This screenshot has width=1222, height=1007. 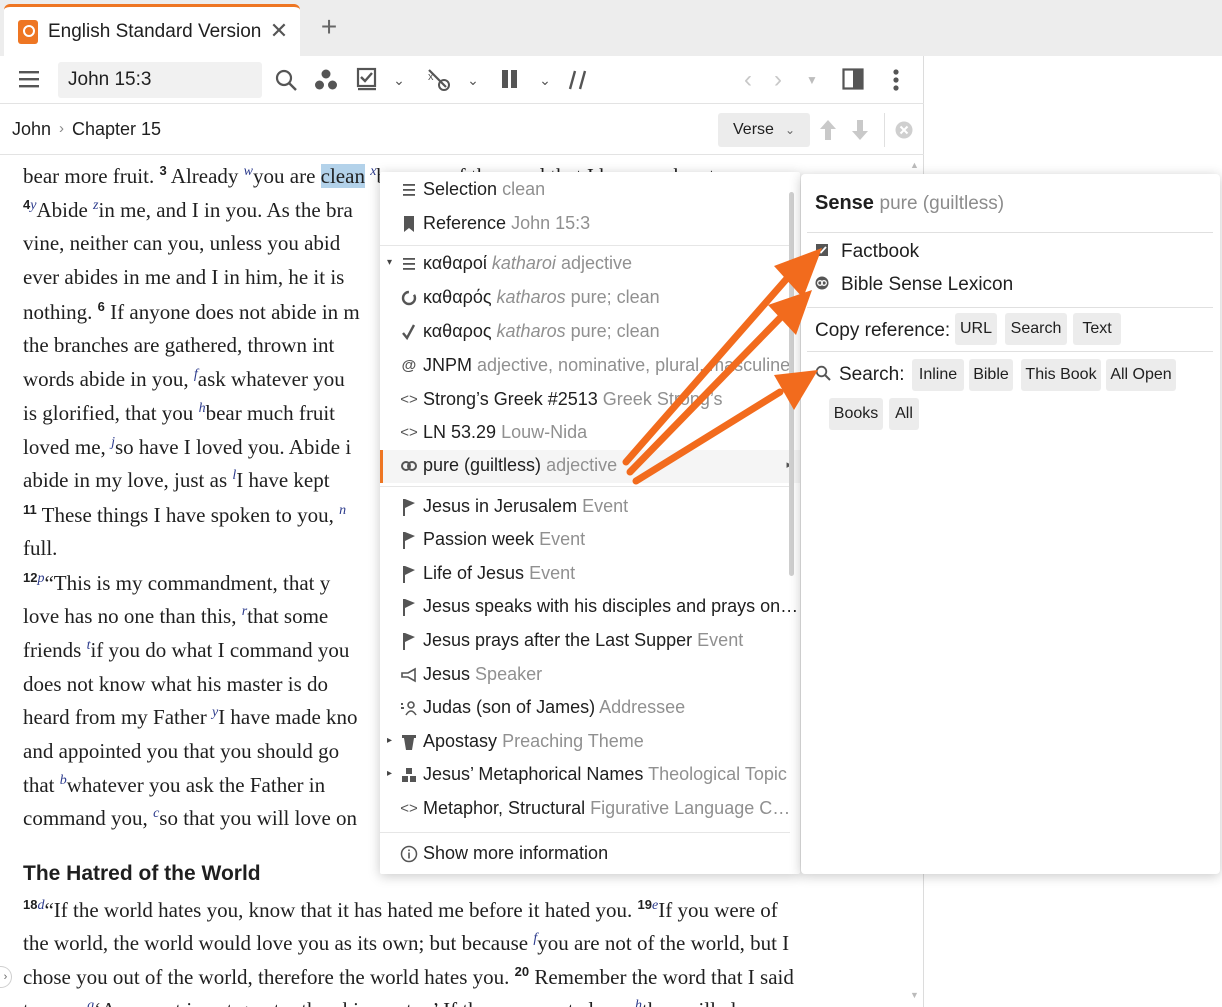 What do you see at coordinates (856, 414) in the screenshot?
I see `search-books-button: Books` at bounding box center [856, 414].